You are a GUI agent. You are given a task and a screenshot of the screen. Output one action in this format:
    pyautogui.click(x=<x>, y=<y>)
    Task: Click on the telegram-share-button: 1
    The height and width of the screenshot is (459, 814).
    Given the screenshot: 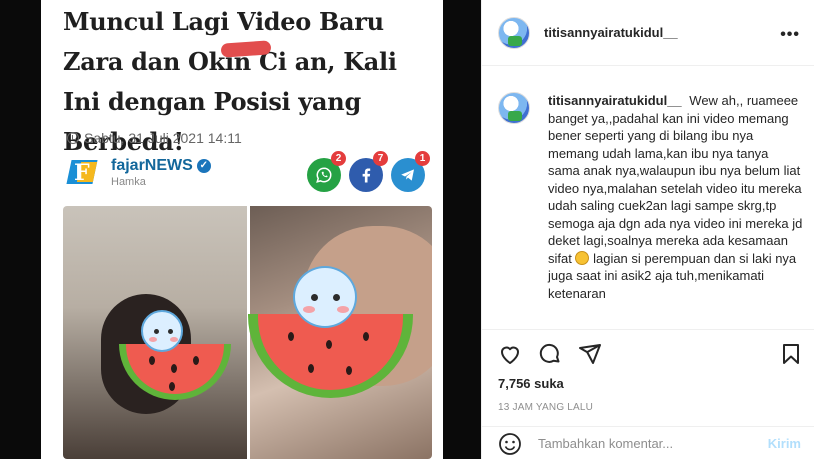 What is the action you would take?
    pyautogui.click(x=410, y=171)
    